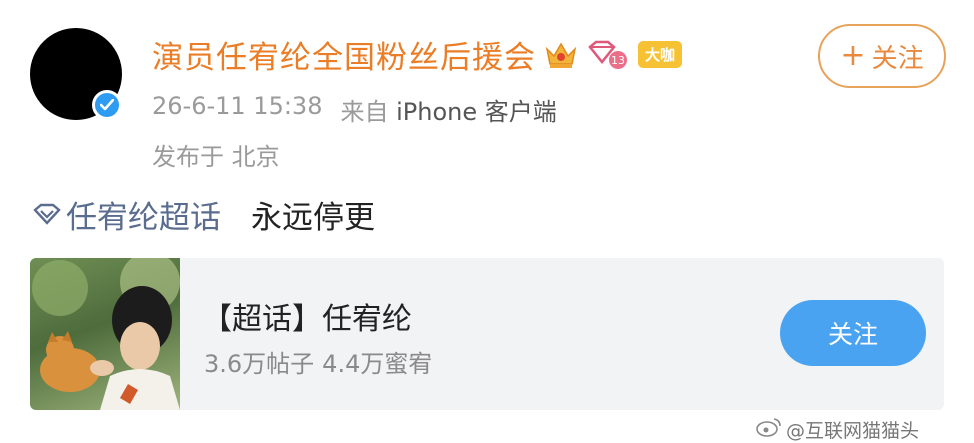 The image size is (974, 443). What do you see at coordinates (313, 218) in the screenshot?
I see `post-body: 永远停更` at bounding box center [313, 218].